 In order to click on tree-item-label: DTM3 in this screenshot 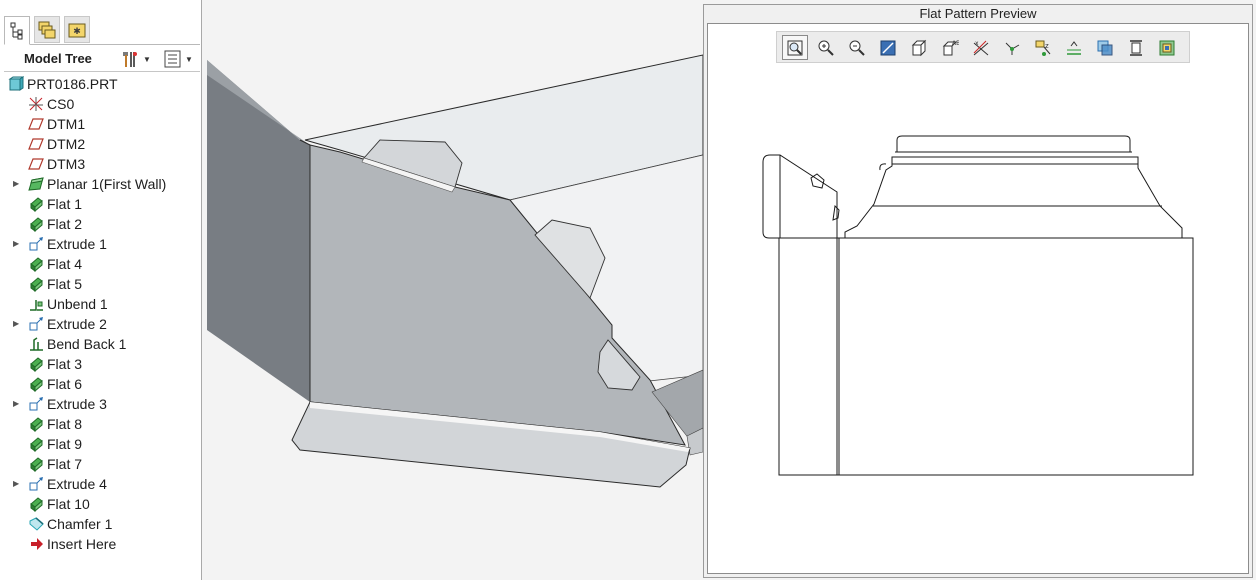, I will do `click(66, 164)`.